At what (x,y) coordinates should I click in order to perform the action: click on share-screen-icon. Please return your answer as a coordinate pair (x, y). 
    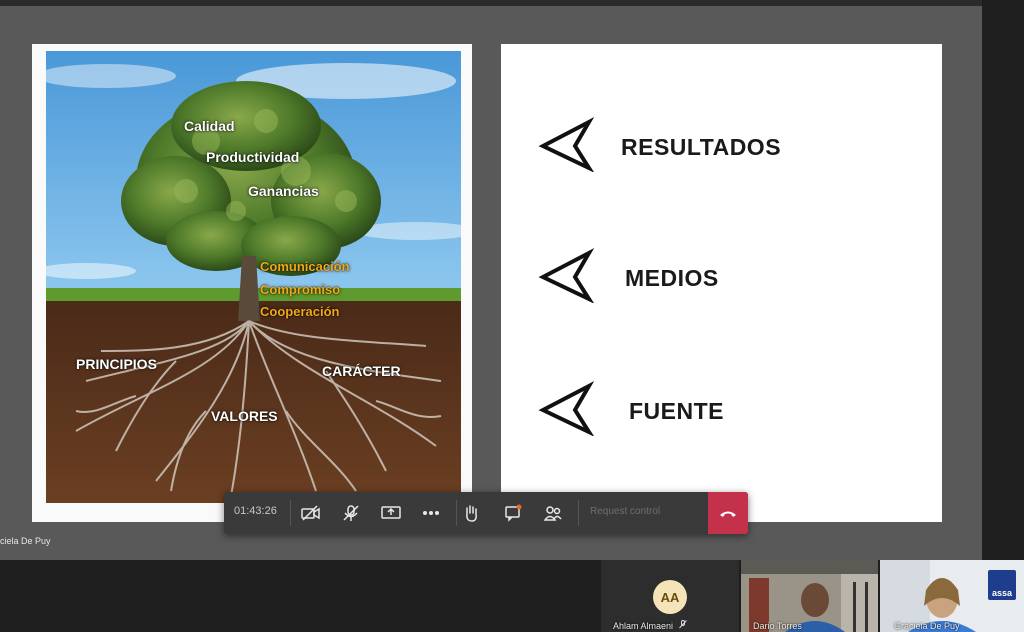
    Looking at the image, I should click on (391, 512).